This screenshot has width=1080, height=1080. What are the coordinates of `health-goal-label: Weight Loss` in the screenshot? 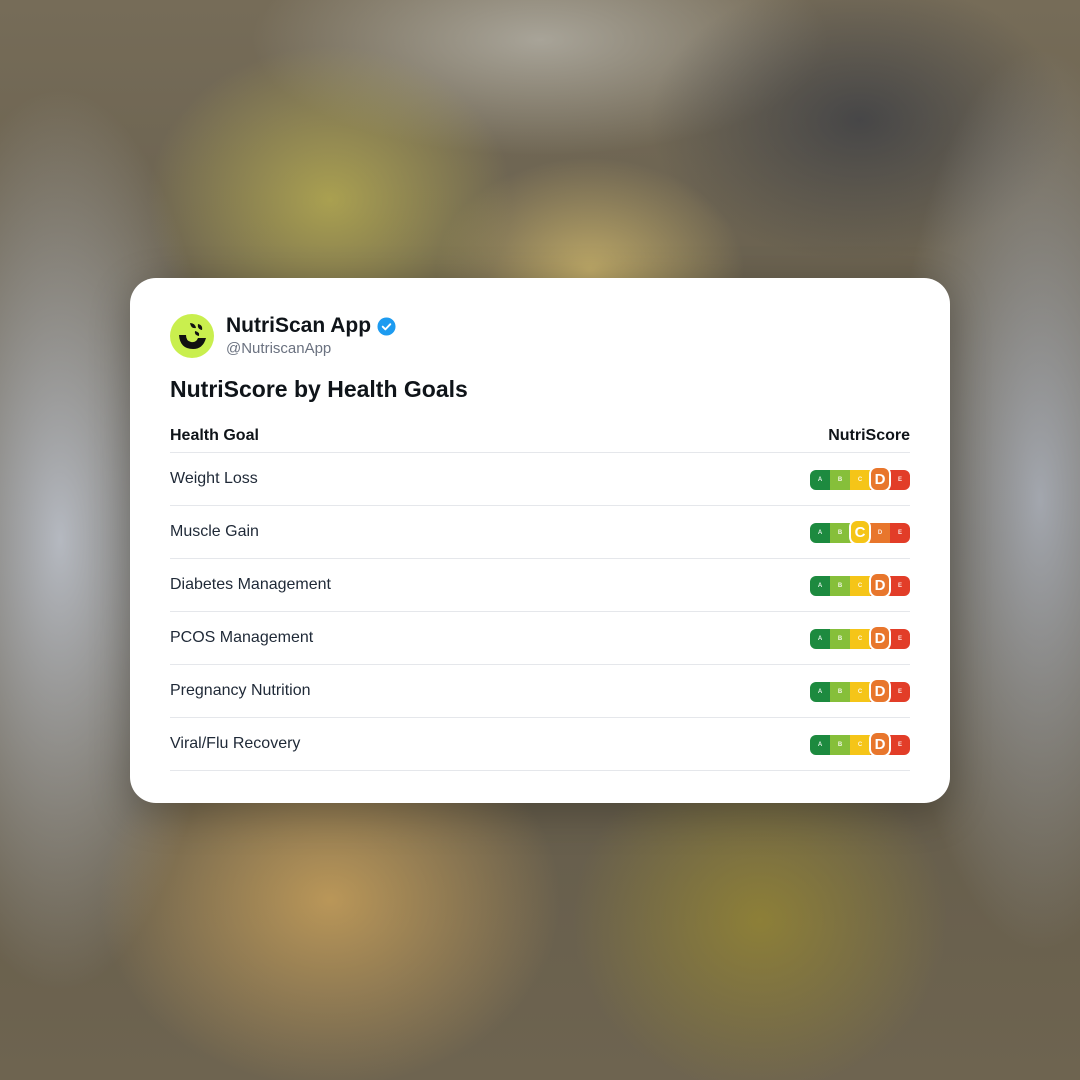 It's located at (214, 478).